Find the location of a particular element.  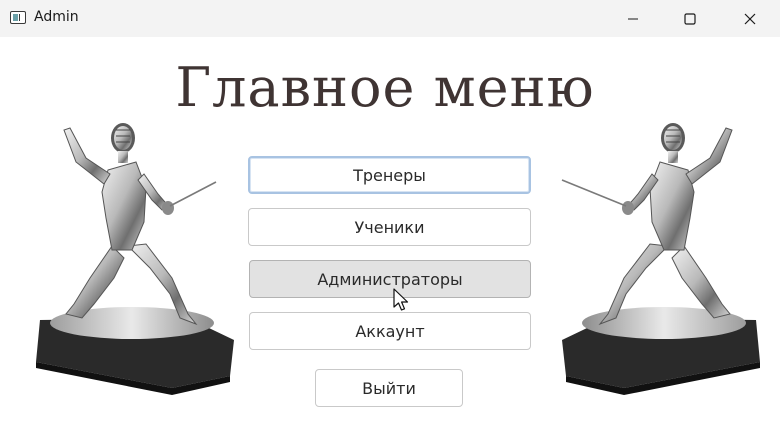

close-button is located at coordinates (750, 18).